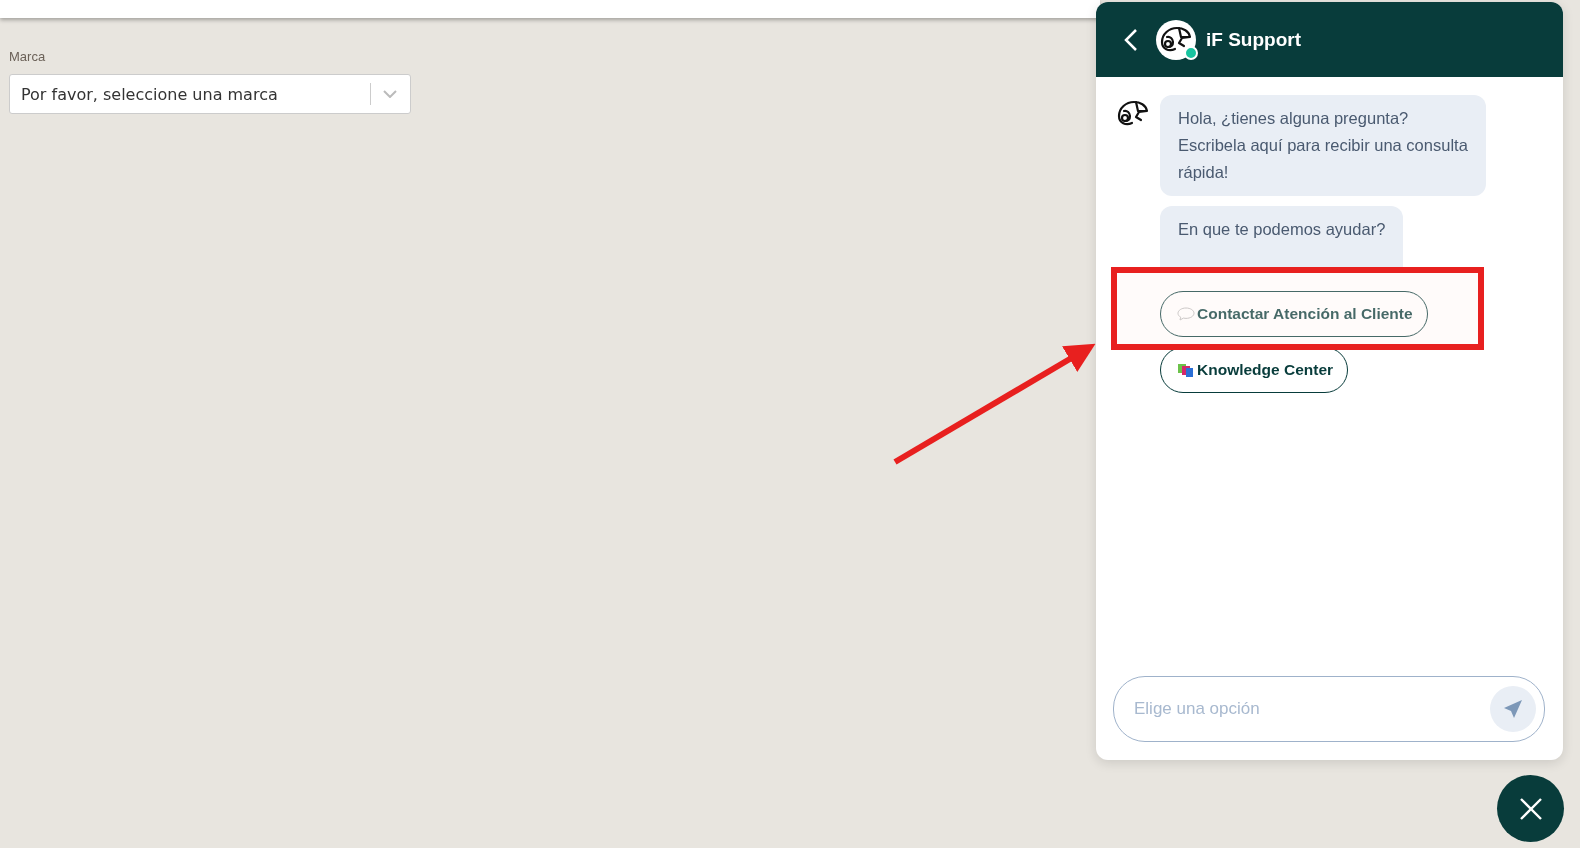 This screenshot has width=1580, height=848. What do you see at coordinates (27, 56) in the screenshot?
I see `field-label: Marca` at bounding box center [27, 56].